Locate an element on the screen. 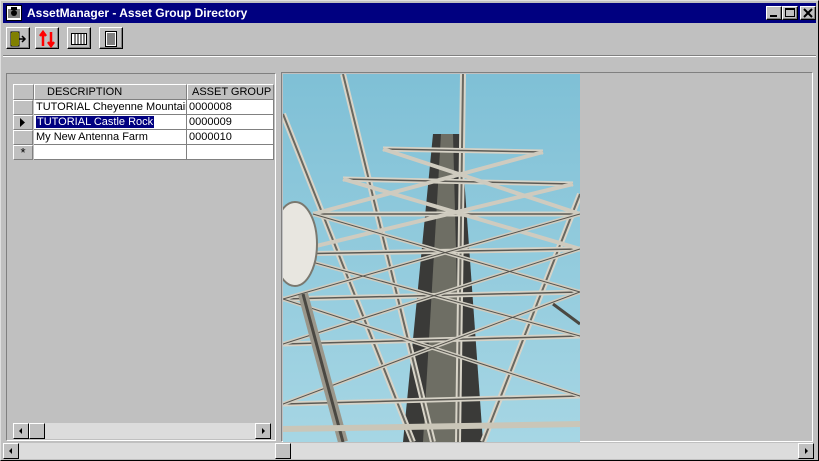  sort-arrows-icon is located at coordinates (47, 39).